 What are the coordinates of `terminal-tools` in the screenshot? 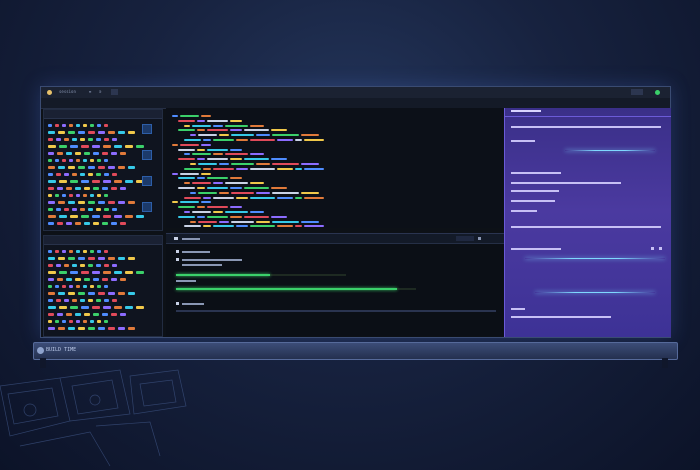 It's located at (465, 238).